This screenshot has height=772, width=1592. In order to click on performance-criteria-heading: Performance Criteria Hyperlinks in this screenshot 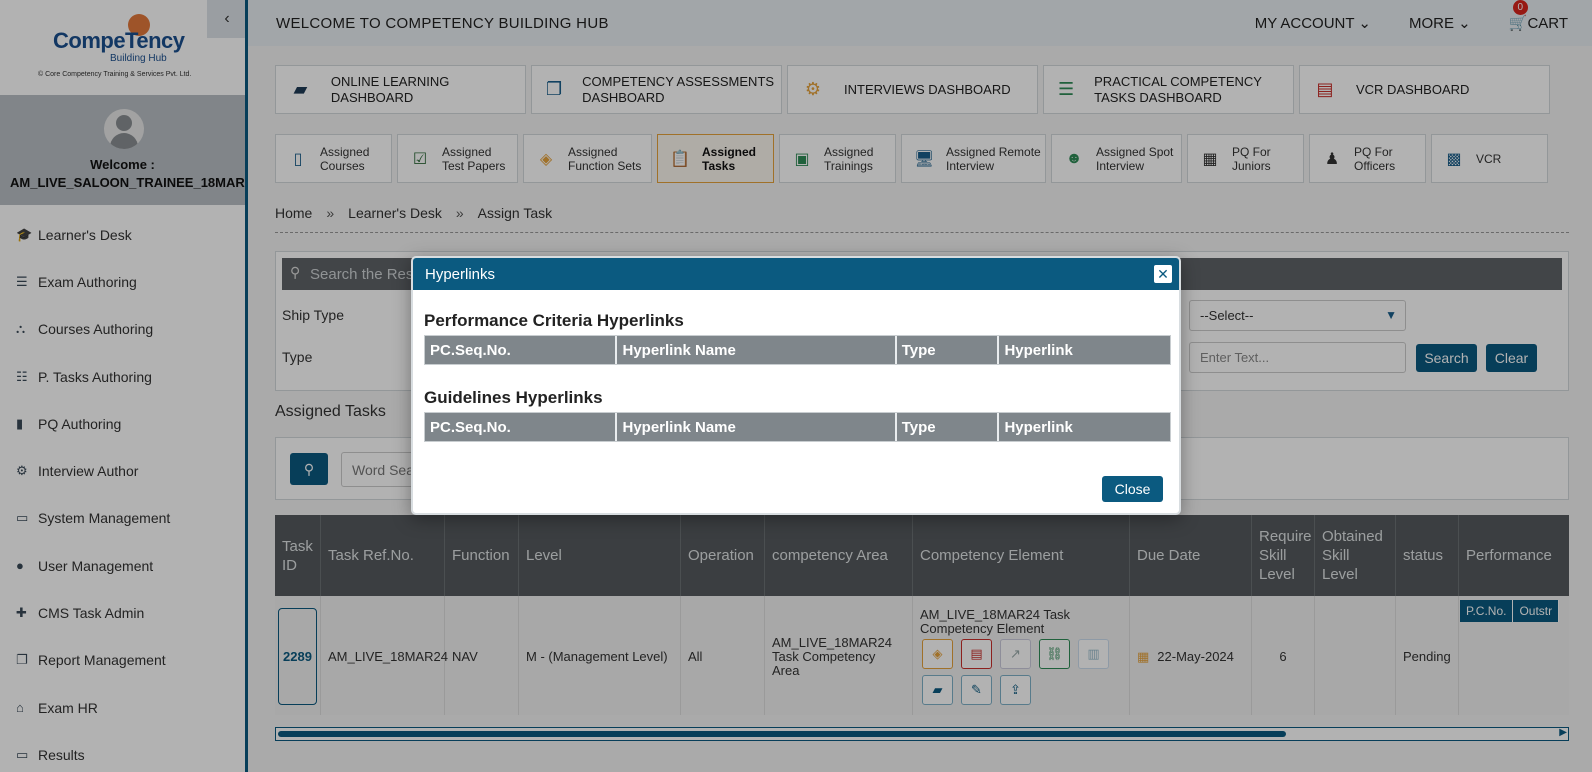, I will do `click(554, 320)`.